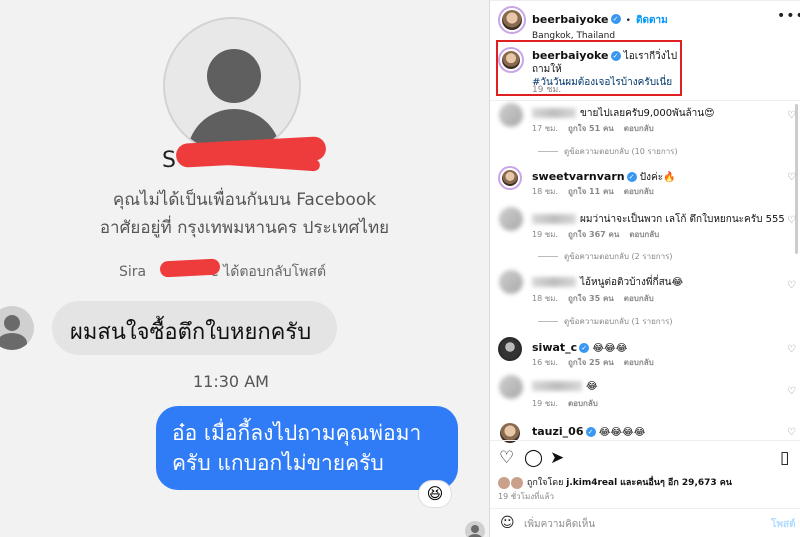 The image size is (800, 537). I want to click on comment-meta: 19 ชม. ถูกใจ 367 คน ตอบกลับ, so click(596, 234).